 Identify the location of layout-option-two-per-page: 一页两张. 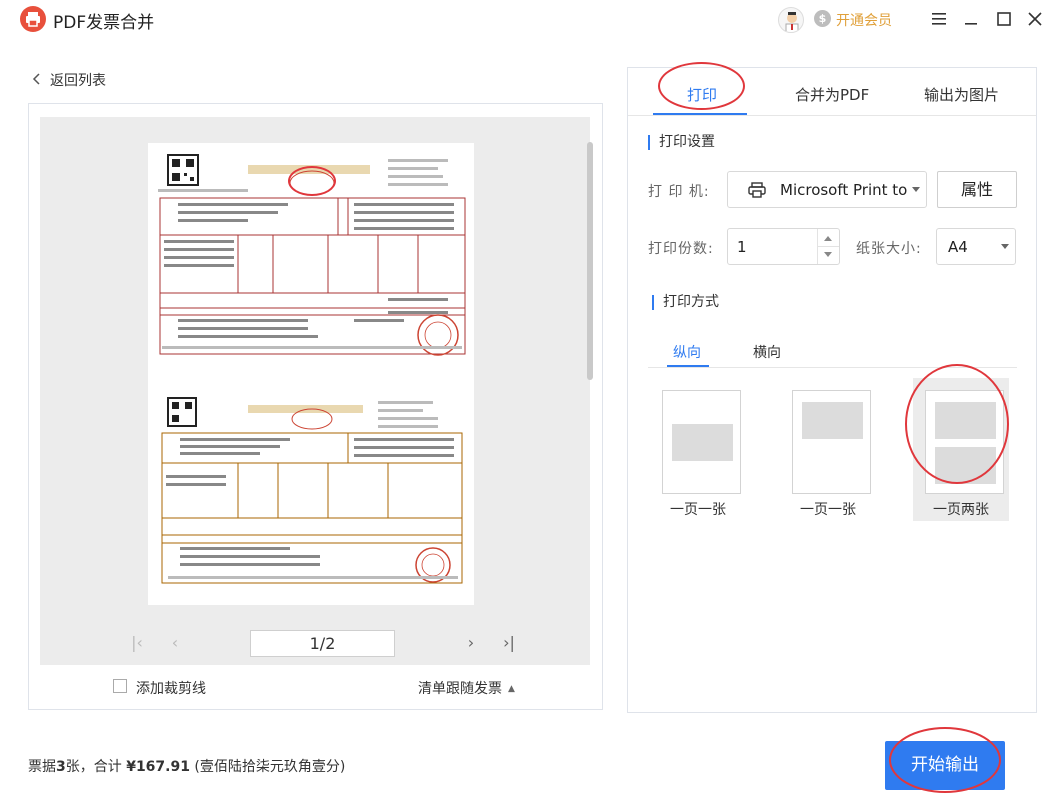
(961, 449).